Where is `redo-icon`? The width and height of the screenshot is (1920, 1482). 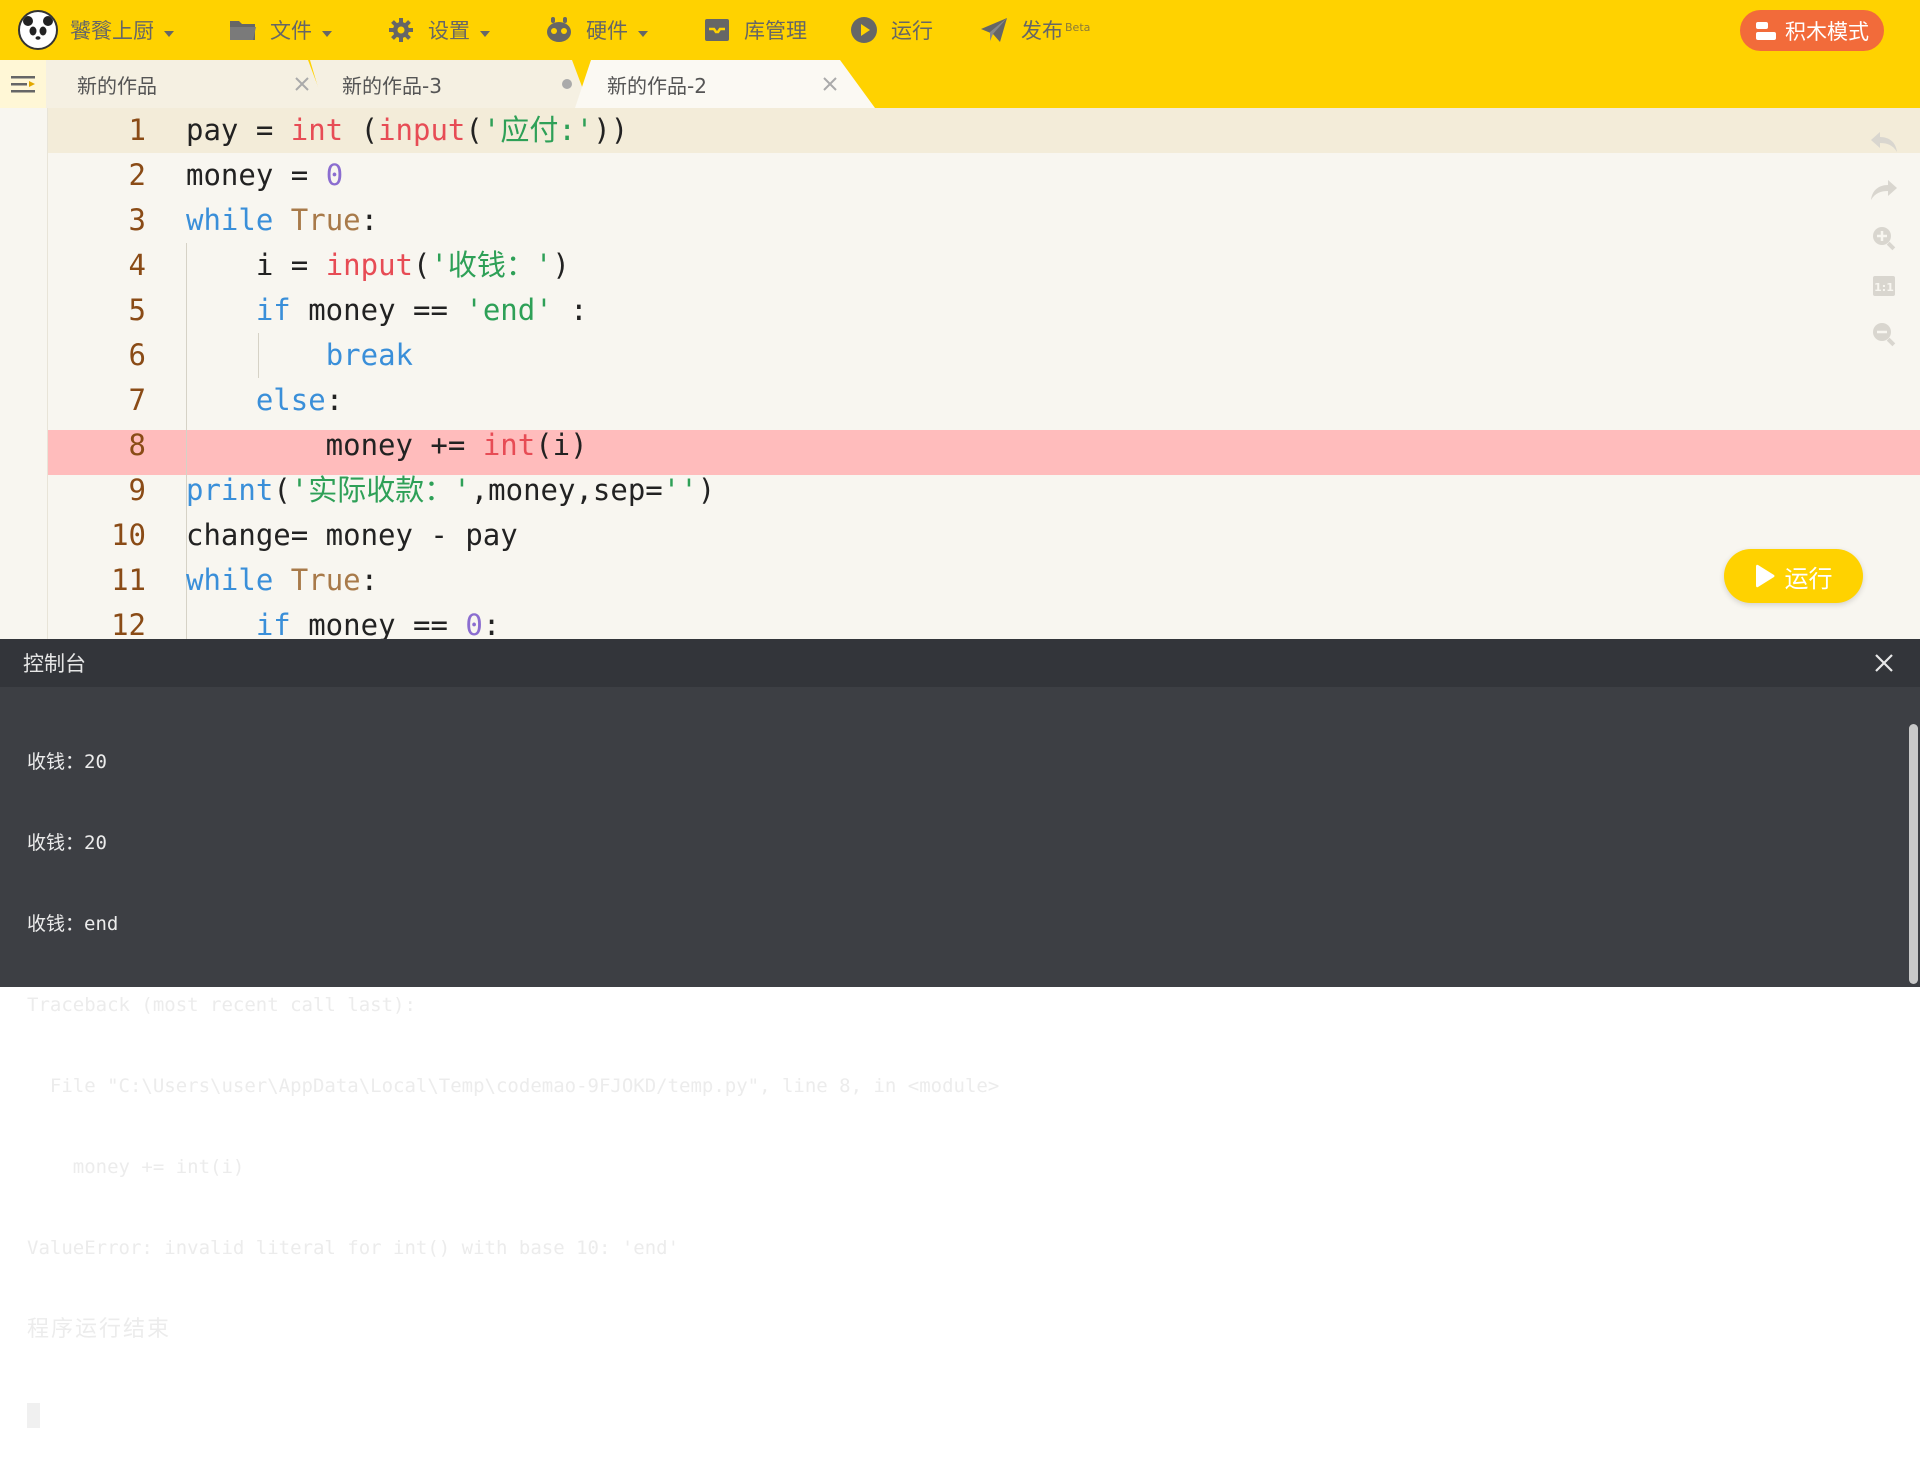
redo-icon is located at coordinates (1884, 190).